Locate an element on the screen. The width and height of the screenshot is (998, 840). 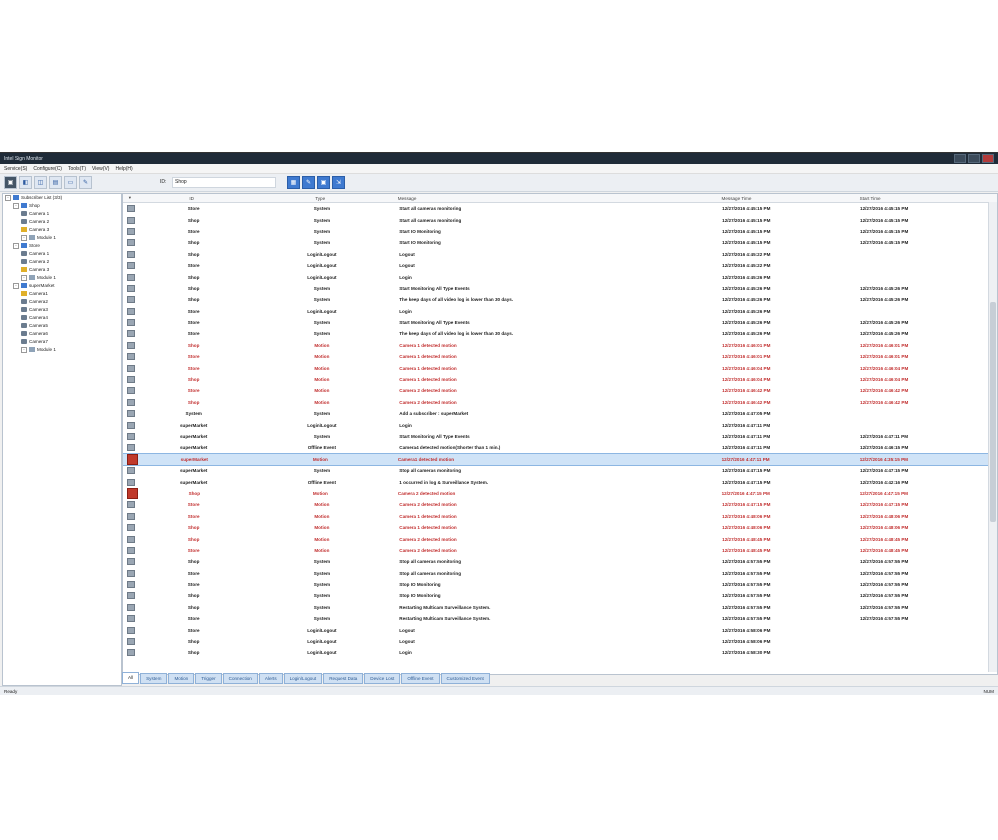
edit-icon: ✎ is located at coordinates (308, 182).